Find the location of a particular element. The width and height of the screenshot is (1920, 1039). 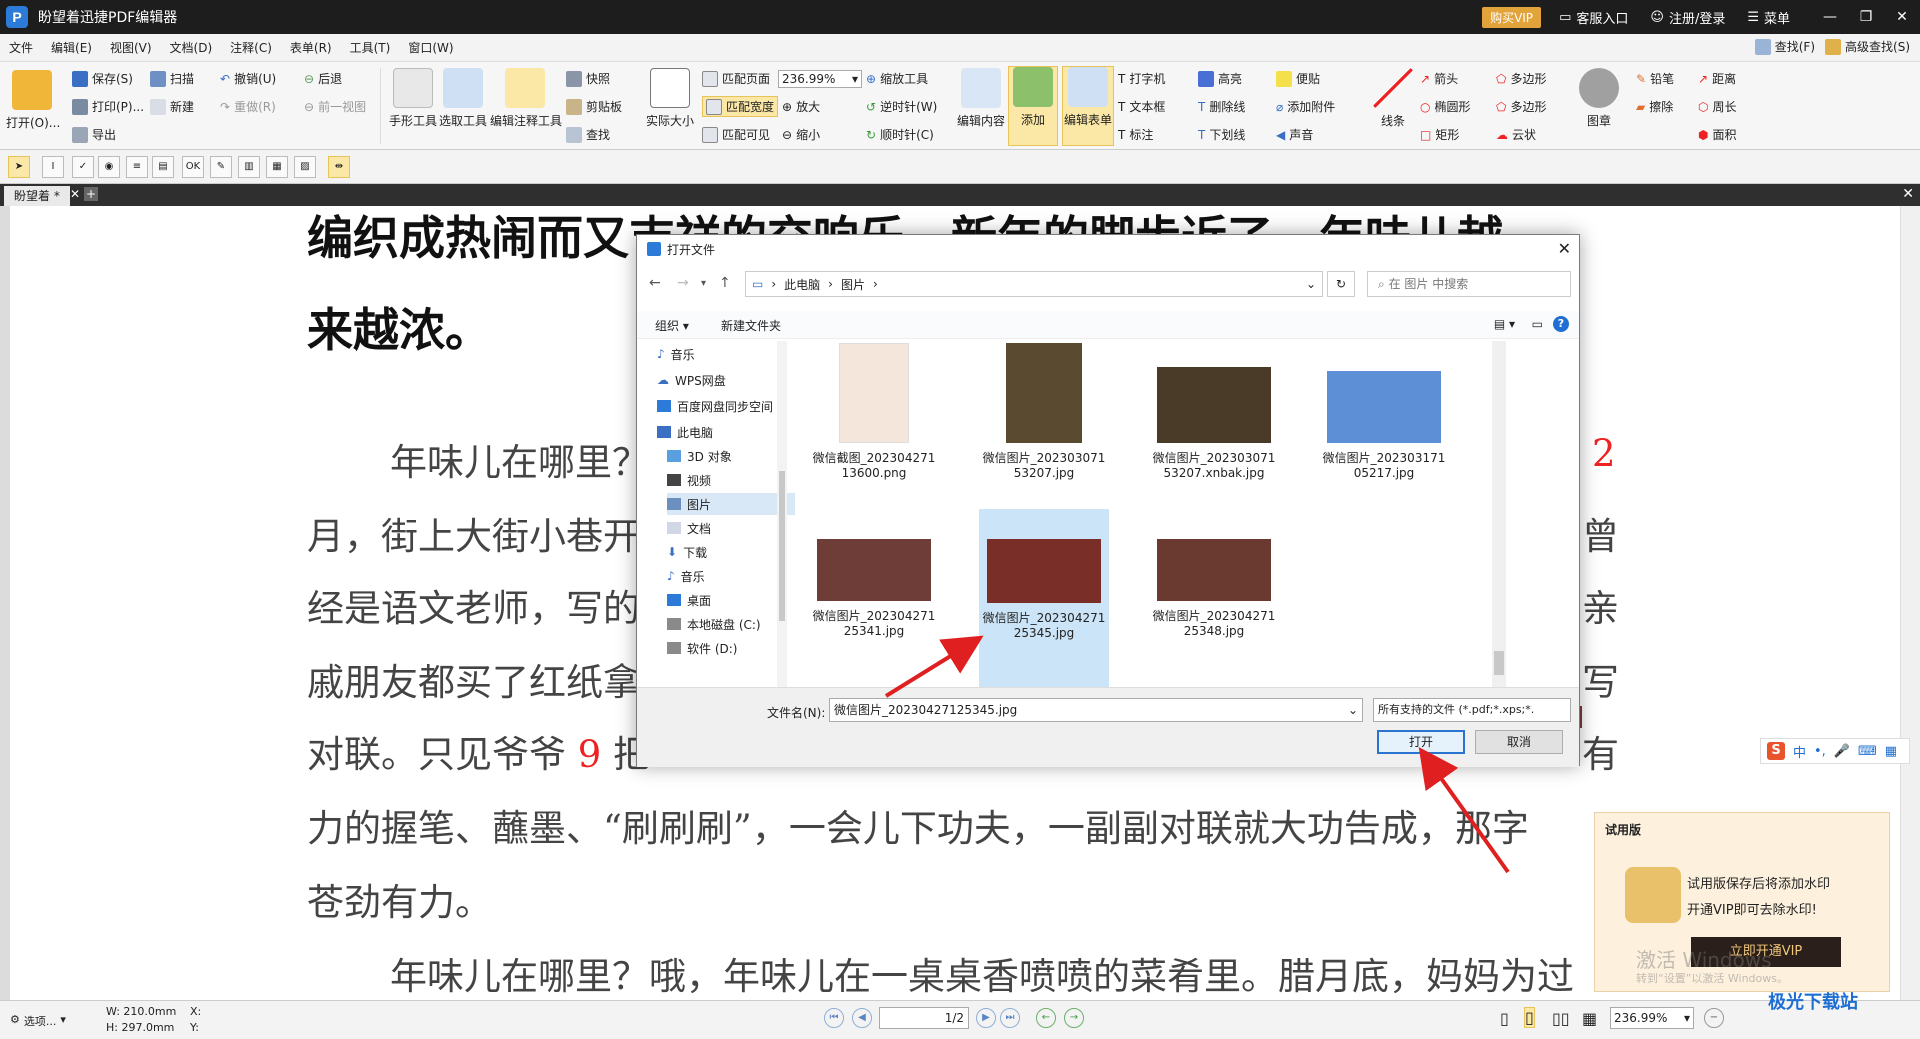

view-options-icon: ▤ ▾ is located at coordinates (1504, 324).